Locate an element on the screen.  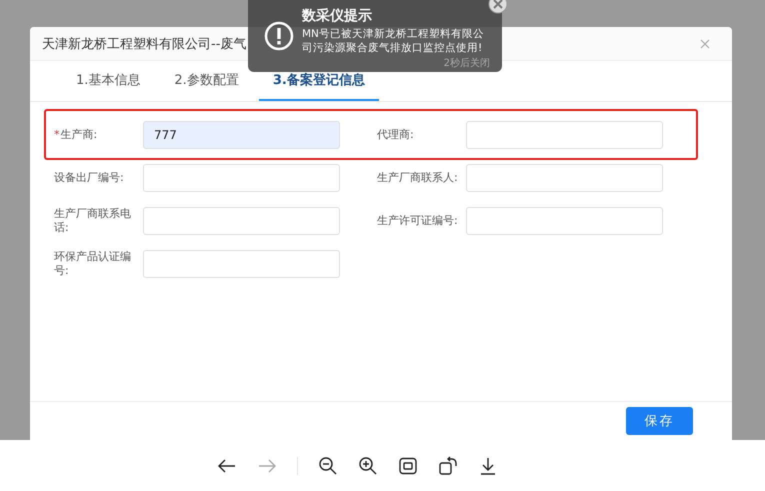
tab: 1.基本信息 is located at coordinates (108, 81).